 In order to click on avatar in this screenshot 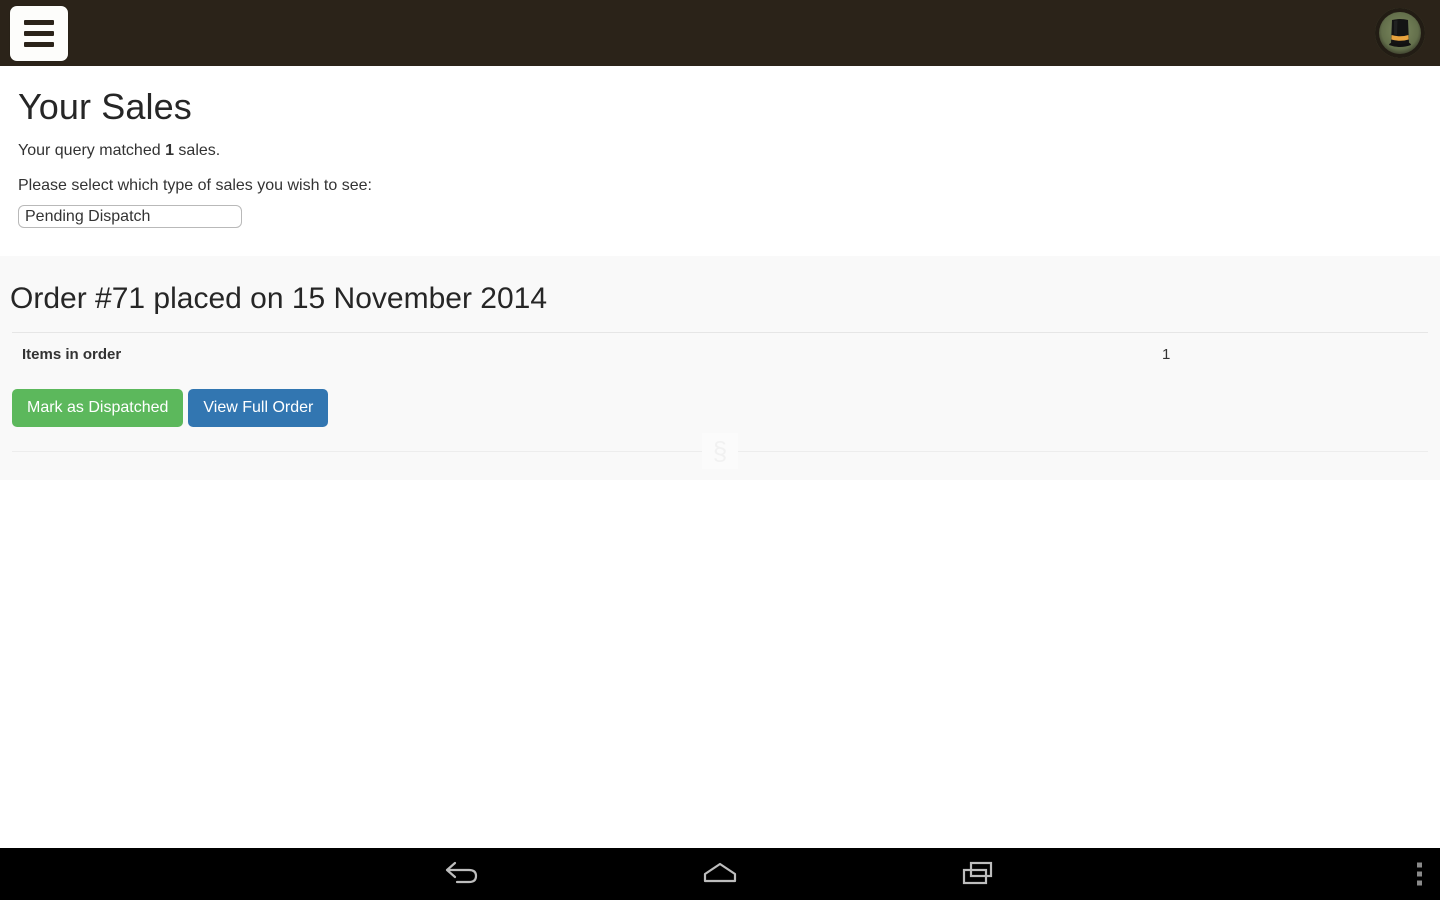, I will do `click(1400, 33)`.